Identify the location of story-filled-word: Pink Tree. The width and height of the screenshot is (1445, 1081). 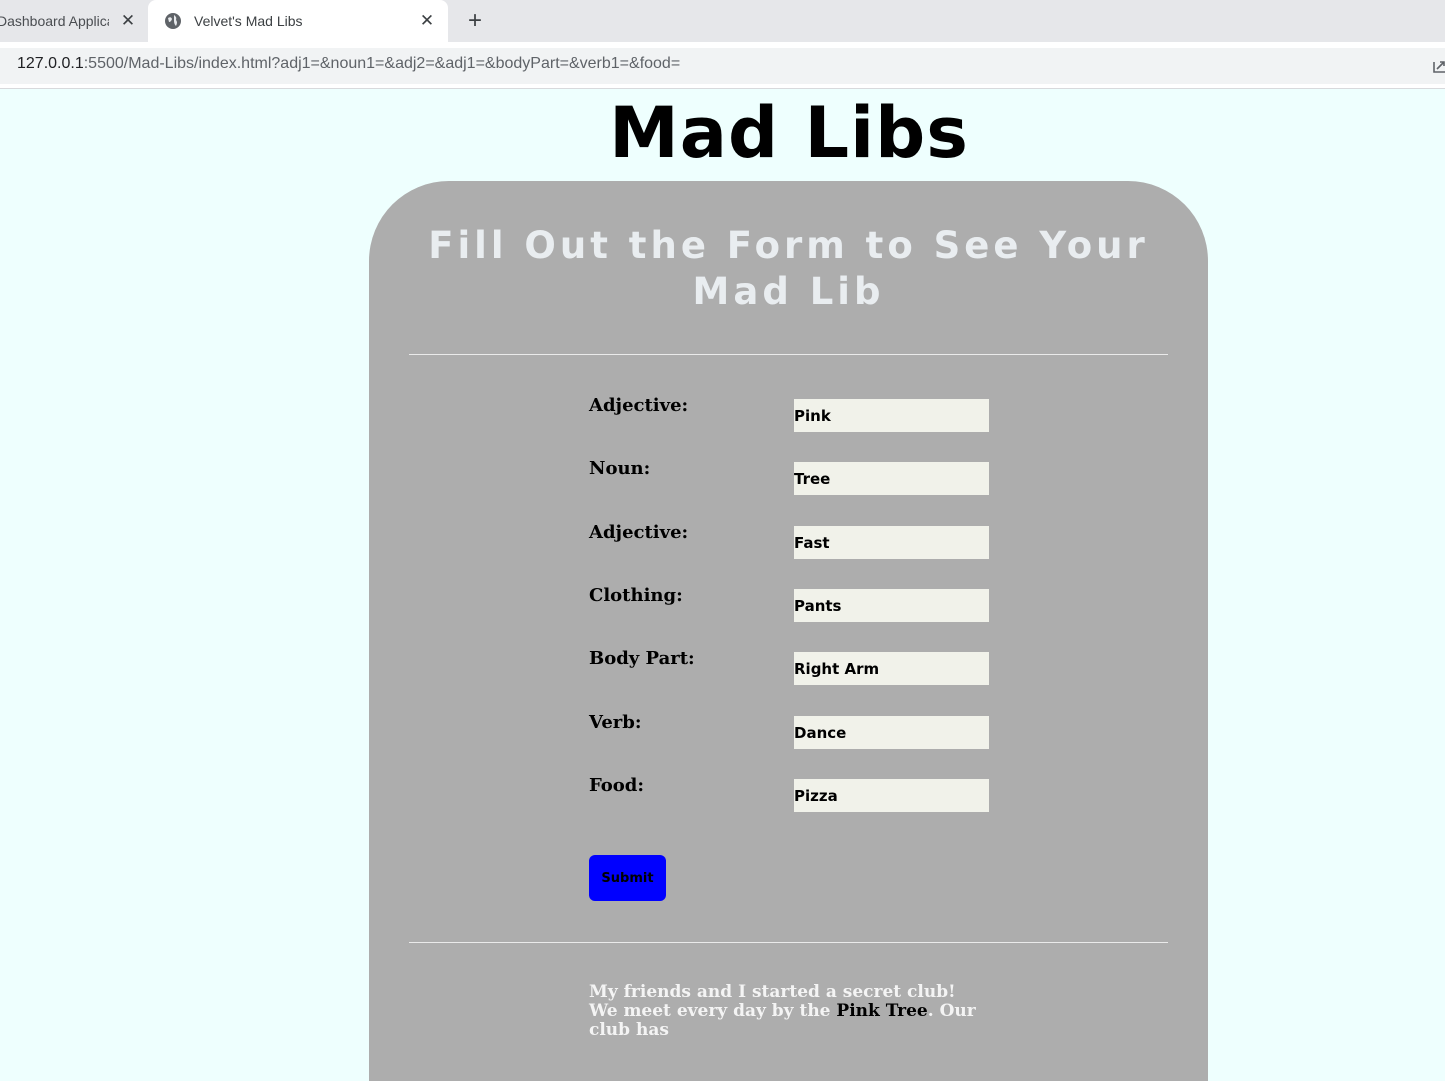
(882, 1011).